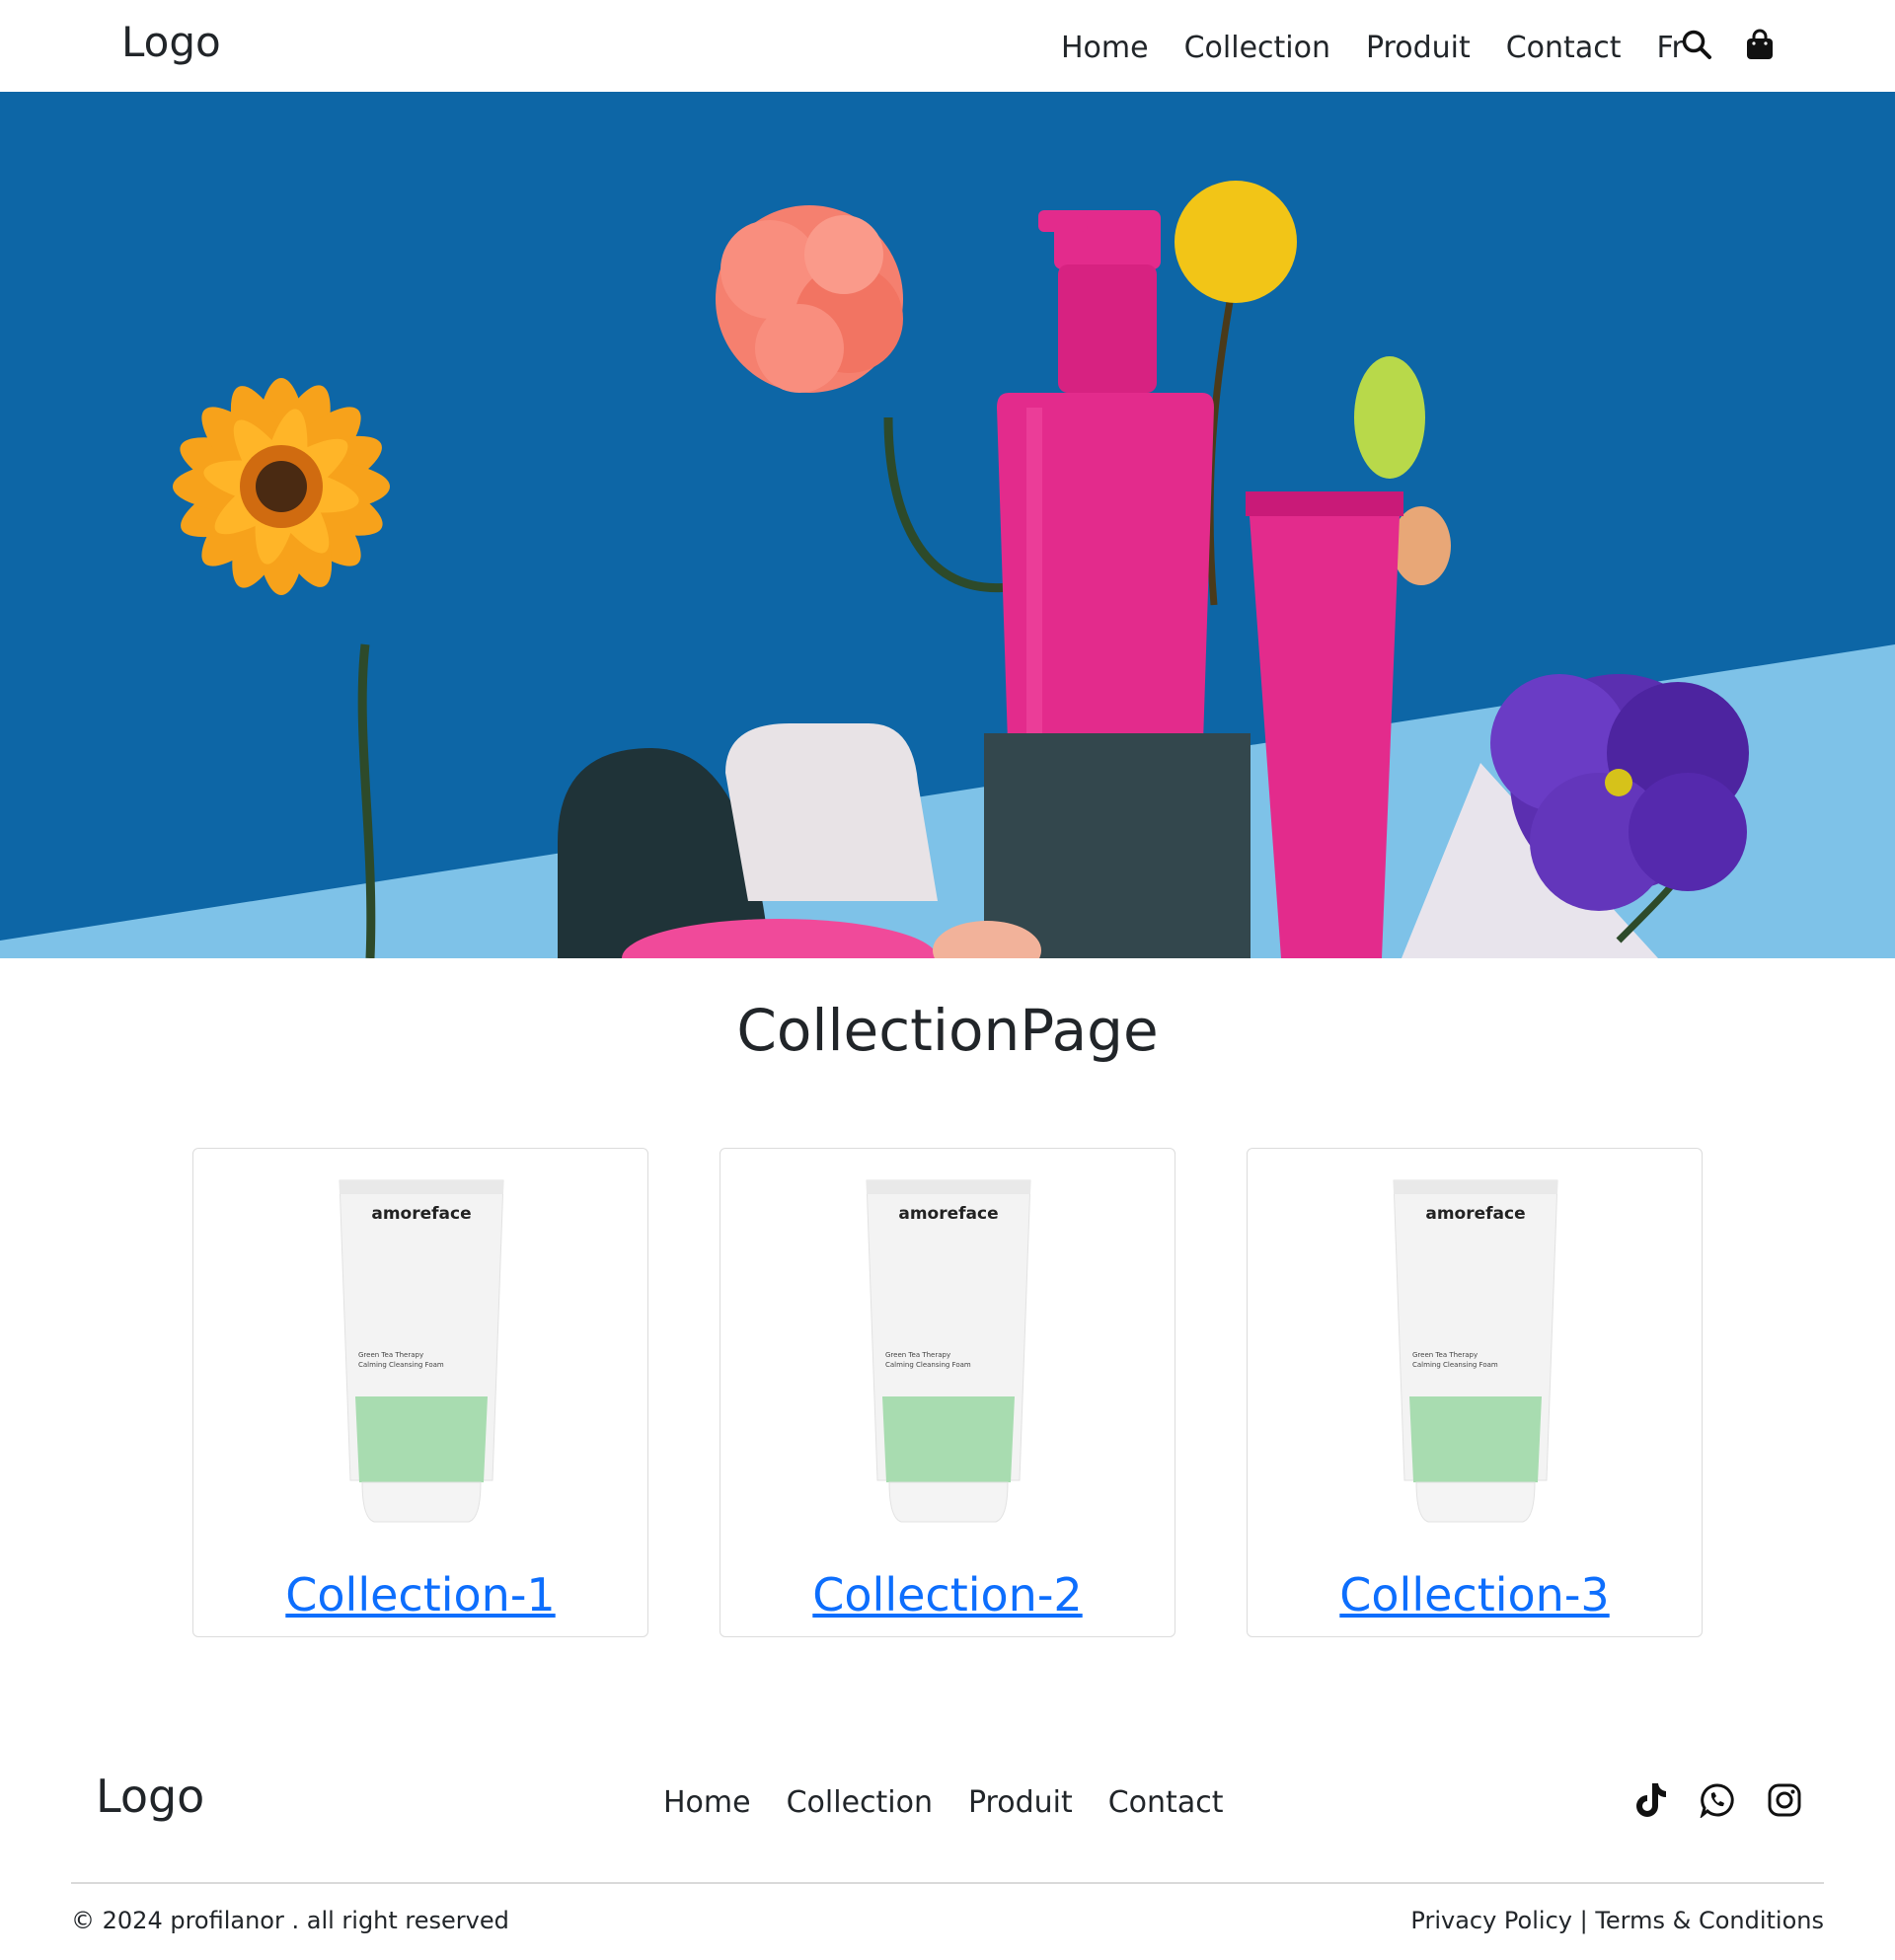 Image resolution: width=1895 pixels, height=1960 pixels. What do you see at coordinates (1475, 1594) in the screenshot?
I see `collection-3-link: Collection-3` at bounding box center [1475, 1594].